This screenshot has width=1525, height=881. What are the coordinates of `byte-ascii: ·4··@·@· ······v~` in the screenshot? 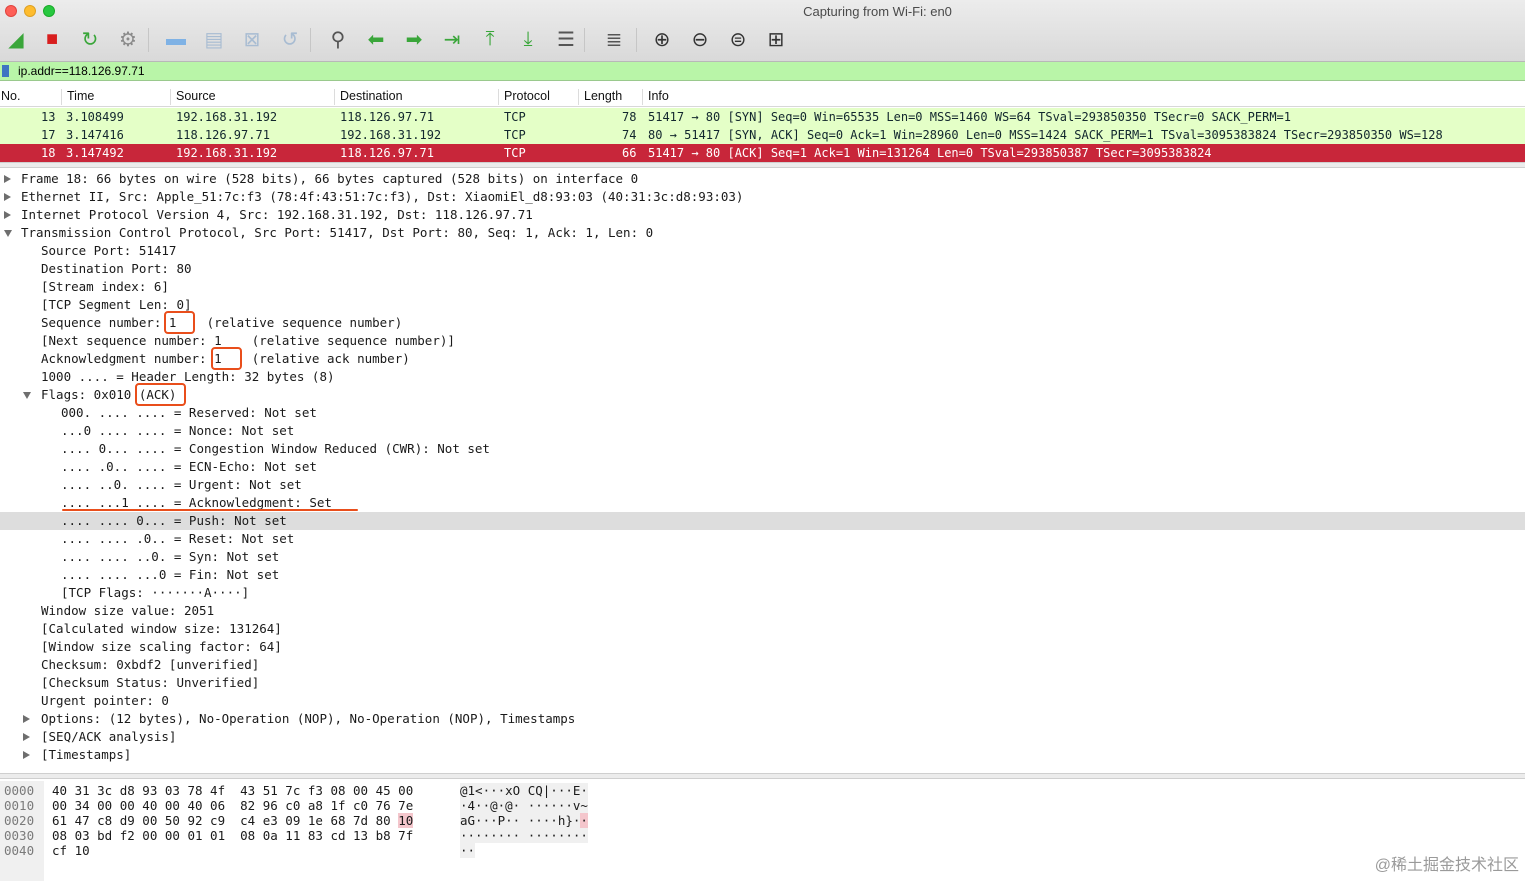 It's located at (524, 805).